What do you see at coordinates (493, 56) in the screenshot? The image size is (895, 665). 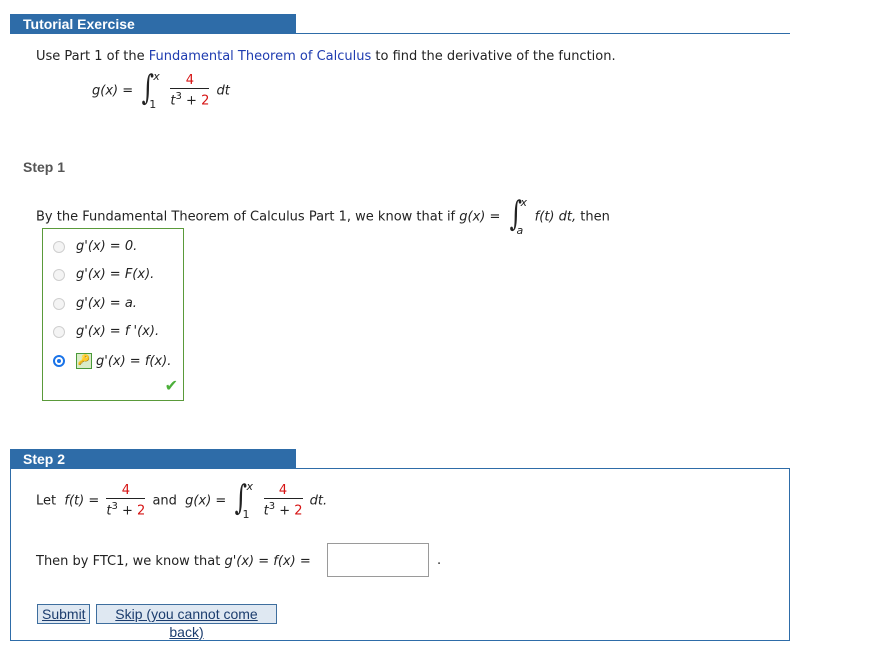 I see `intro-suffix: to find the derivative of the function.` at bounding box center [493, 56].